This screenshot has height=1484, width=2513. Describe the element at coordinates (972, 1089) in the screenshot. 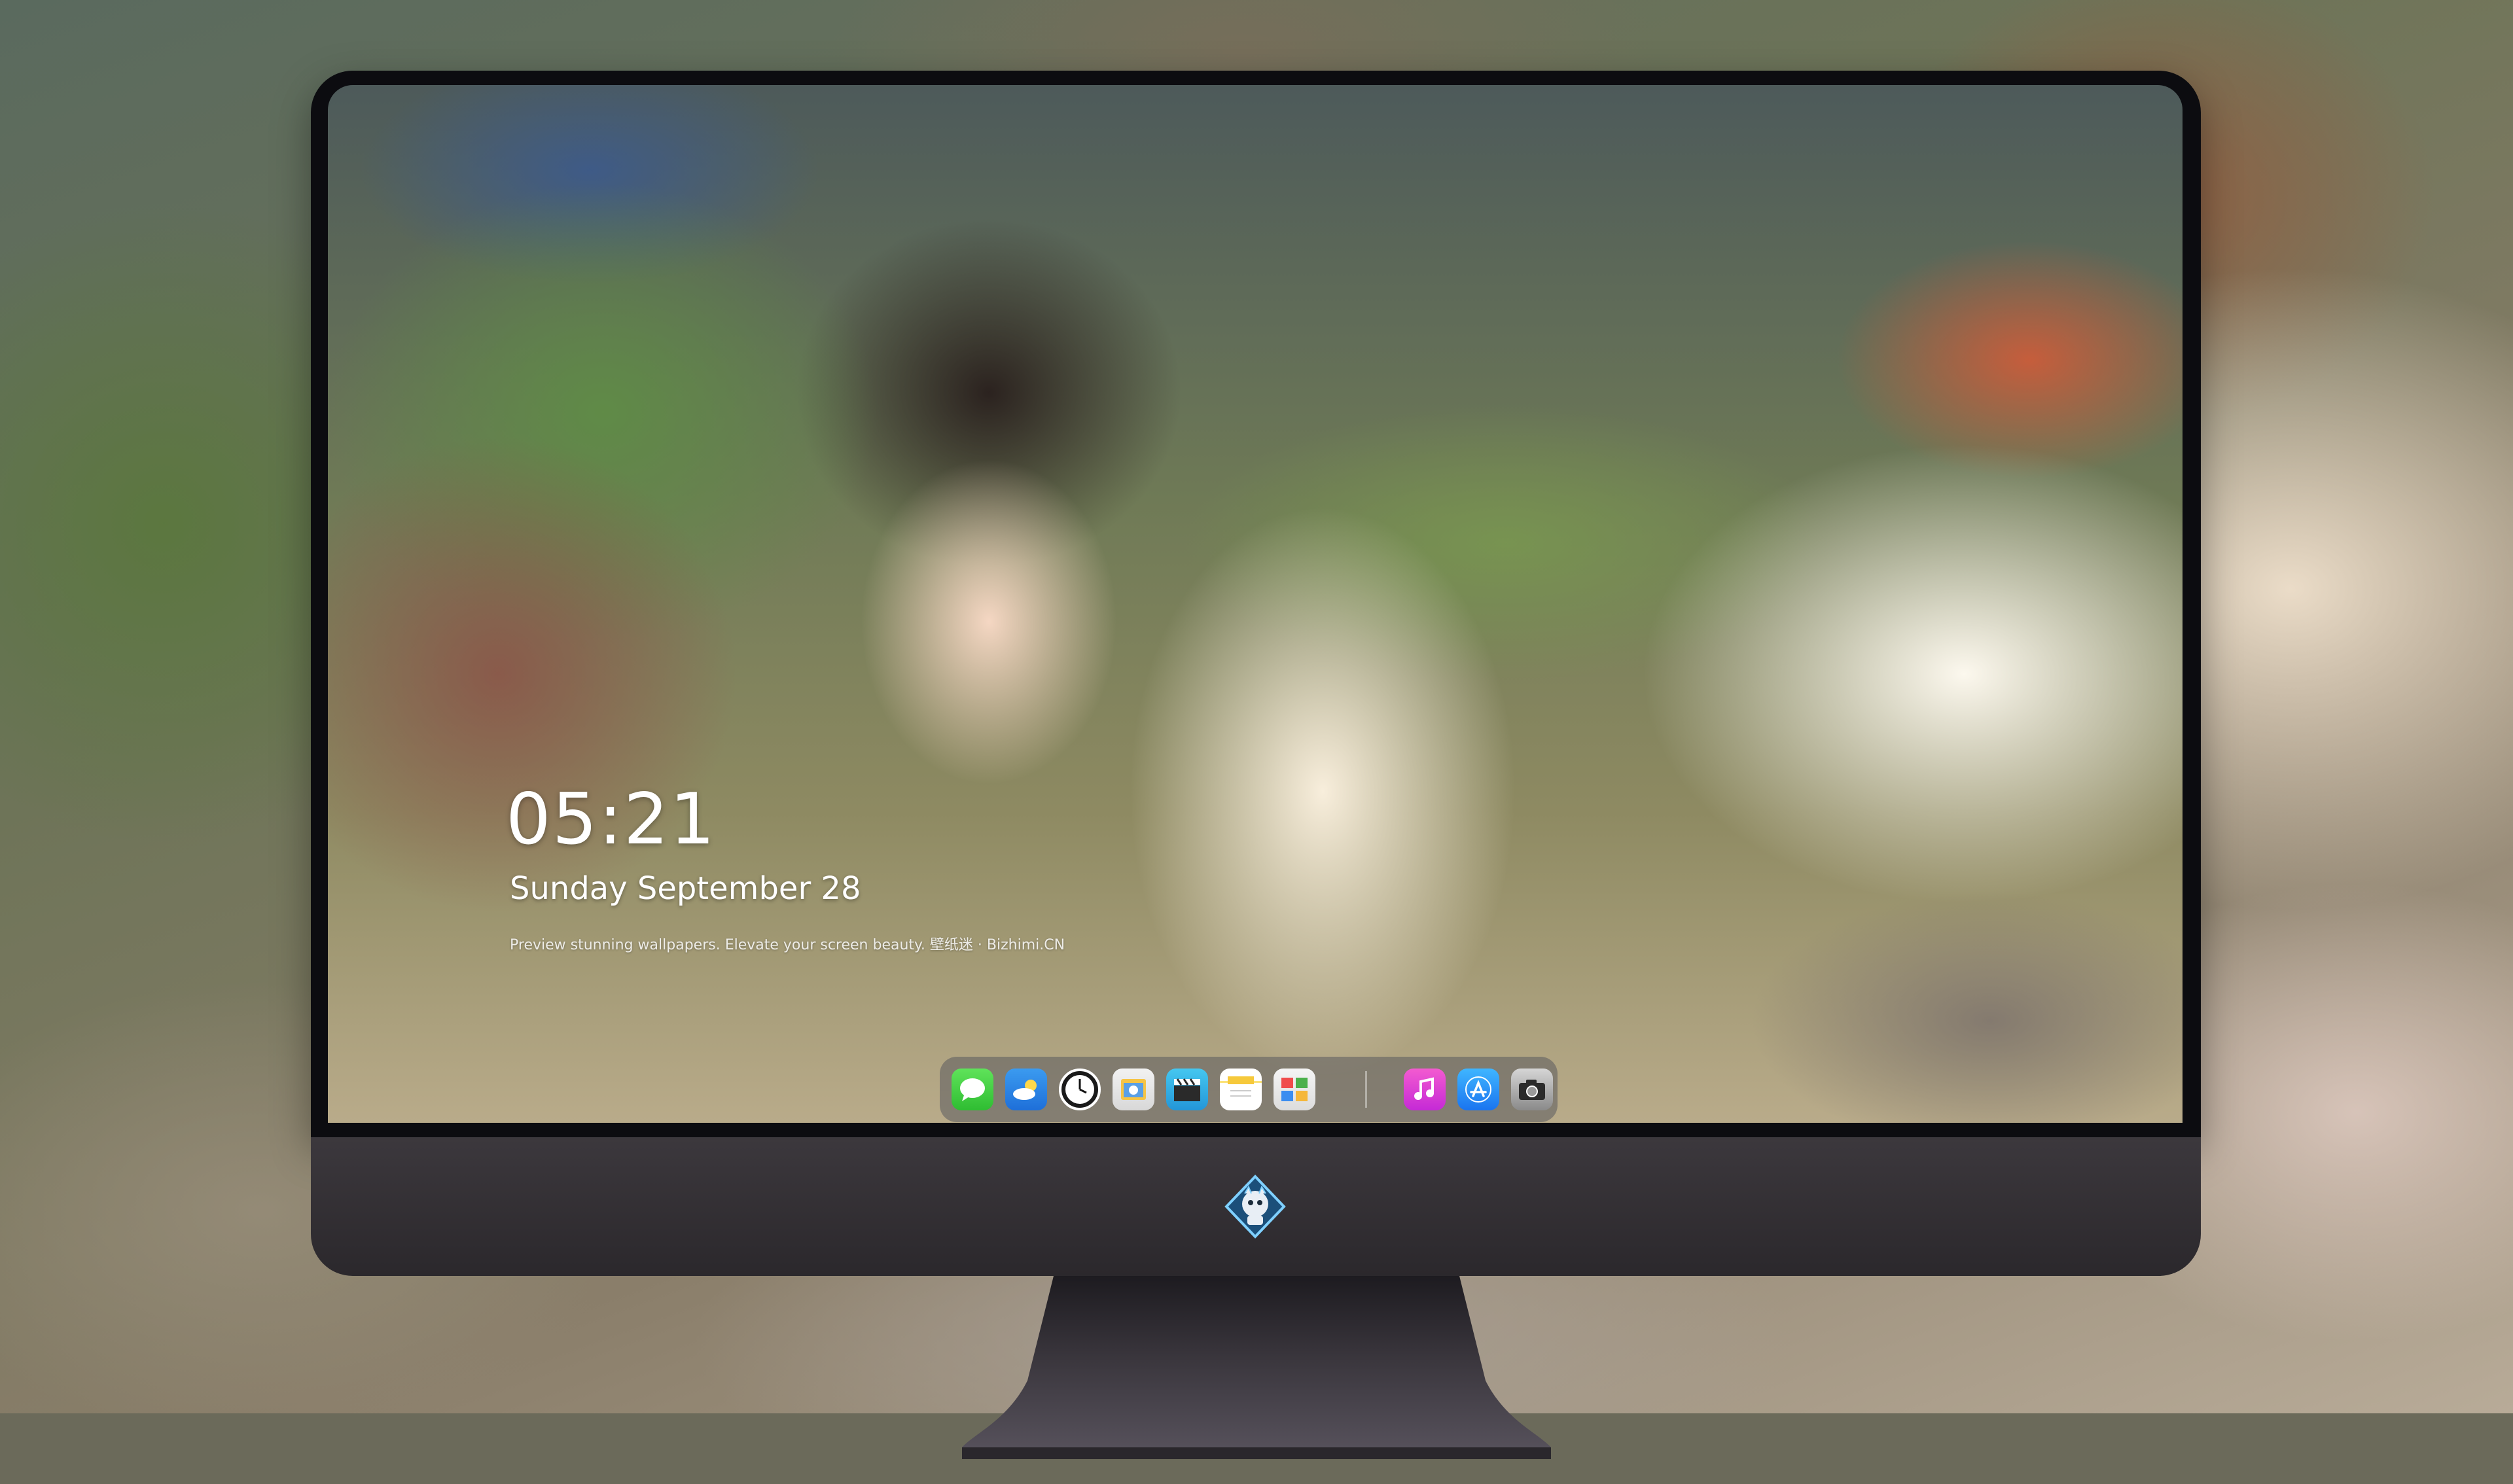

I see `messages-icon` at that location.